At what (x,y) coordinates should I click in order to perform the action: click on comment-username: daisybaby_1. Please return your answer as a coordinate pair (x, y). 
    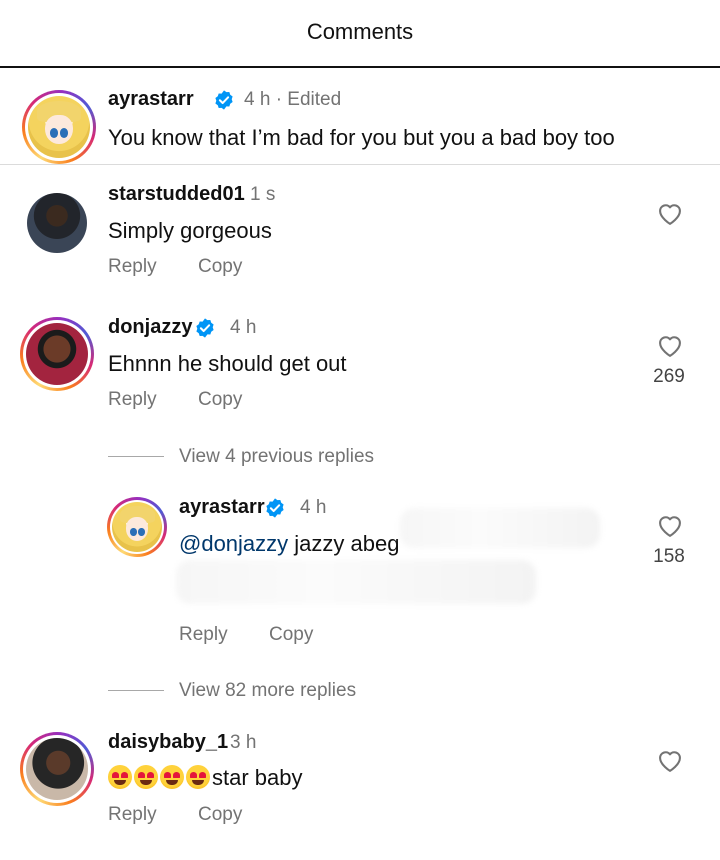
    Looking at the image, I should click on (168, 742).